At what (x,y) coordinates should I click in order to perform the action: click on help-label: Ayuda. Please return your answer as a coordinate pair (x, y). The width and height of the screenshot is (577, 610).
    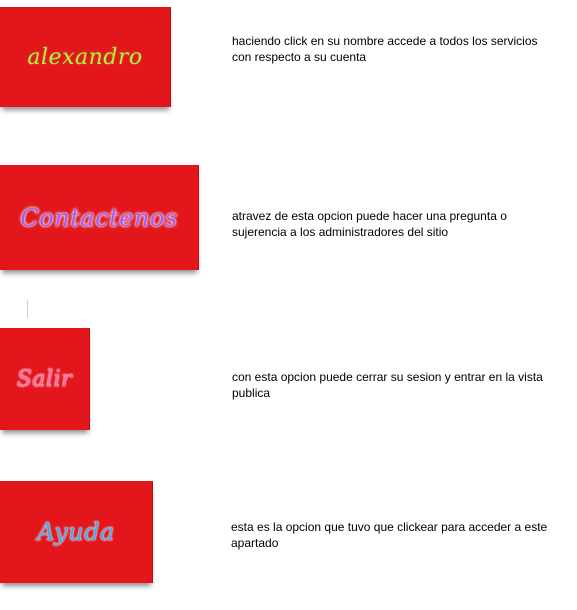
    Looking at the image, I should click on (76, 532).